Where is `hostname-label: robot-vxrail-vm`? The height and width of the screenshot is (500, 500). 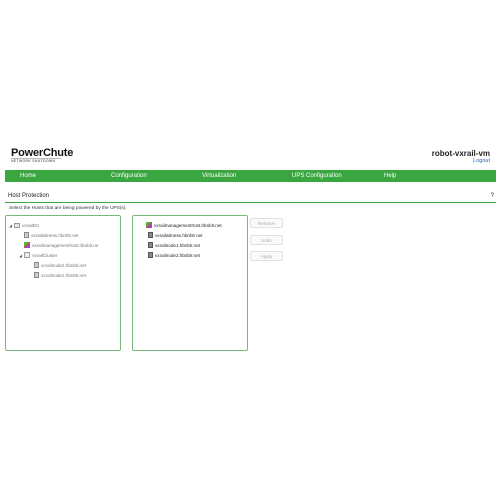 hostname-label: robot-vxrail-vm is located at coordinates (460, 153).